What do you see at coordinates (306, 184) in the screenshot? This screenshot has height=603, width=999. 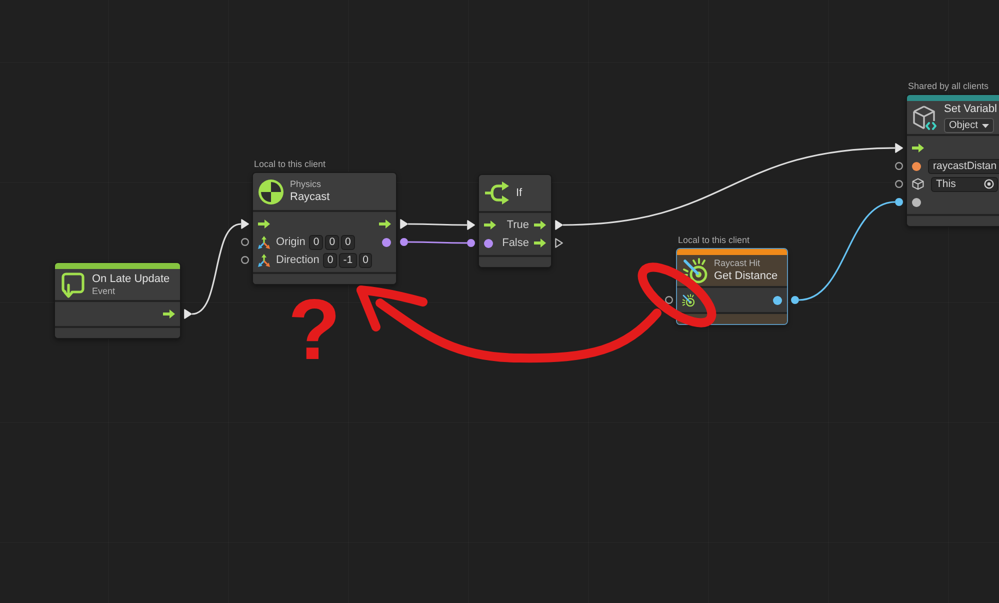 I see `node-category: Physics` at bounding box center [306, 184].